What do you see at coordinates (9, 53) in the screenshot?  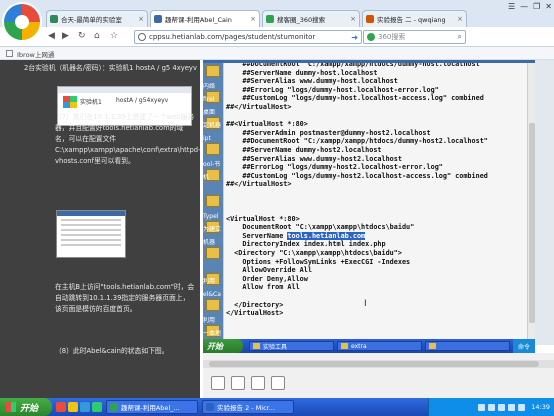 I see `bookmark-icon` at bounding box center [9, 53].